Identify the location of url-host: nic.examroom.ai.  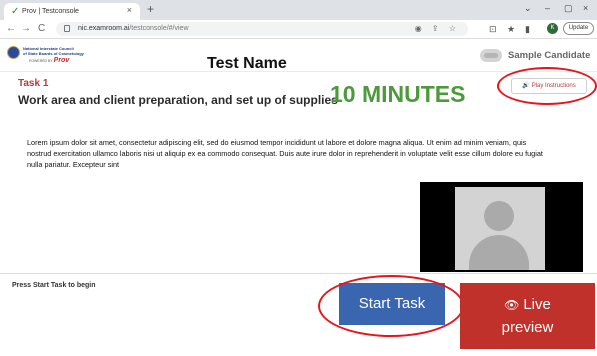
(104, 28).